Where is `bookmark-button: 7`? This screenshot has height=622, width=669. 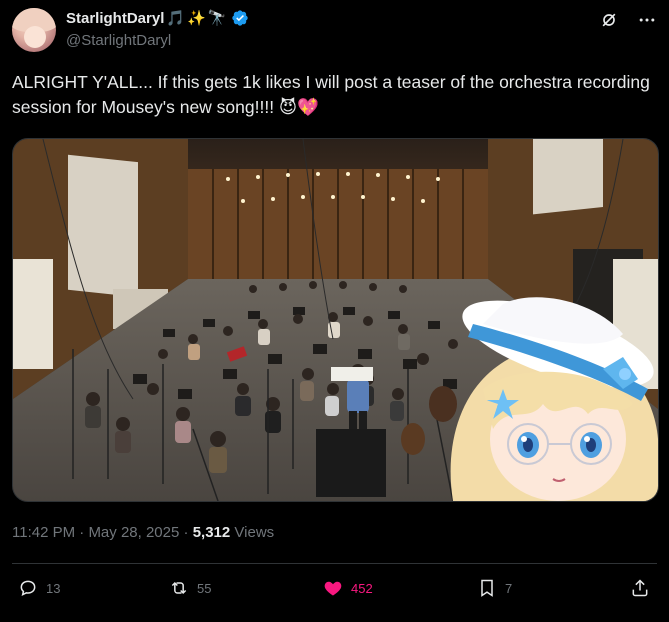 bookmark-button: 7 is located at coordinates (494, 588).